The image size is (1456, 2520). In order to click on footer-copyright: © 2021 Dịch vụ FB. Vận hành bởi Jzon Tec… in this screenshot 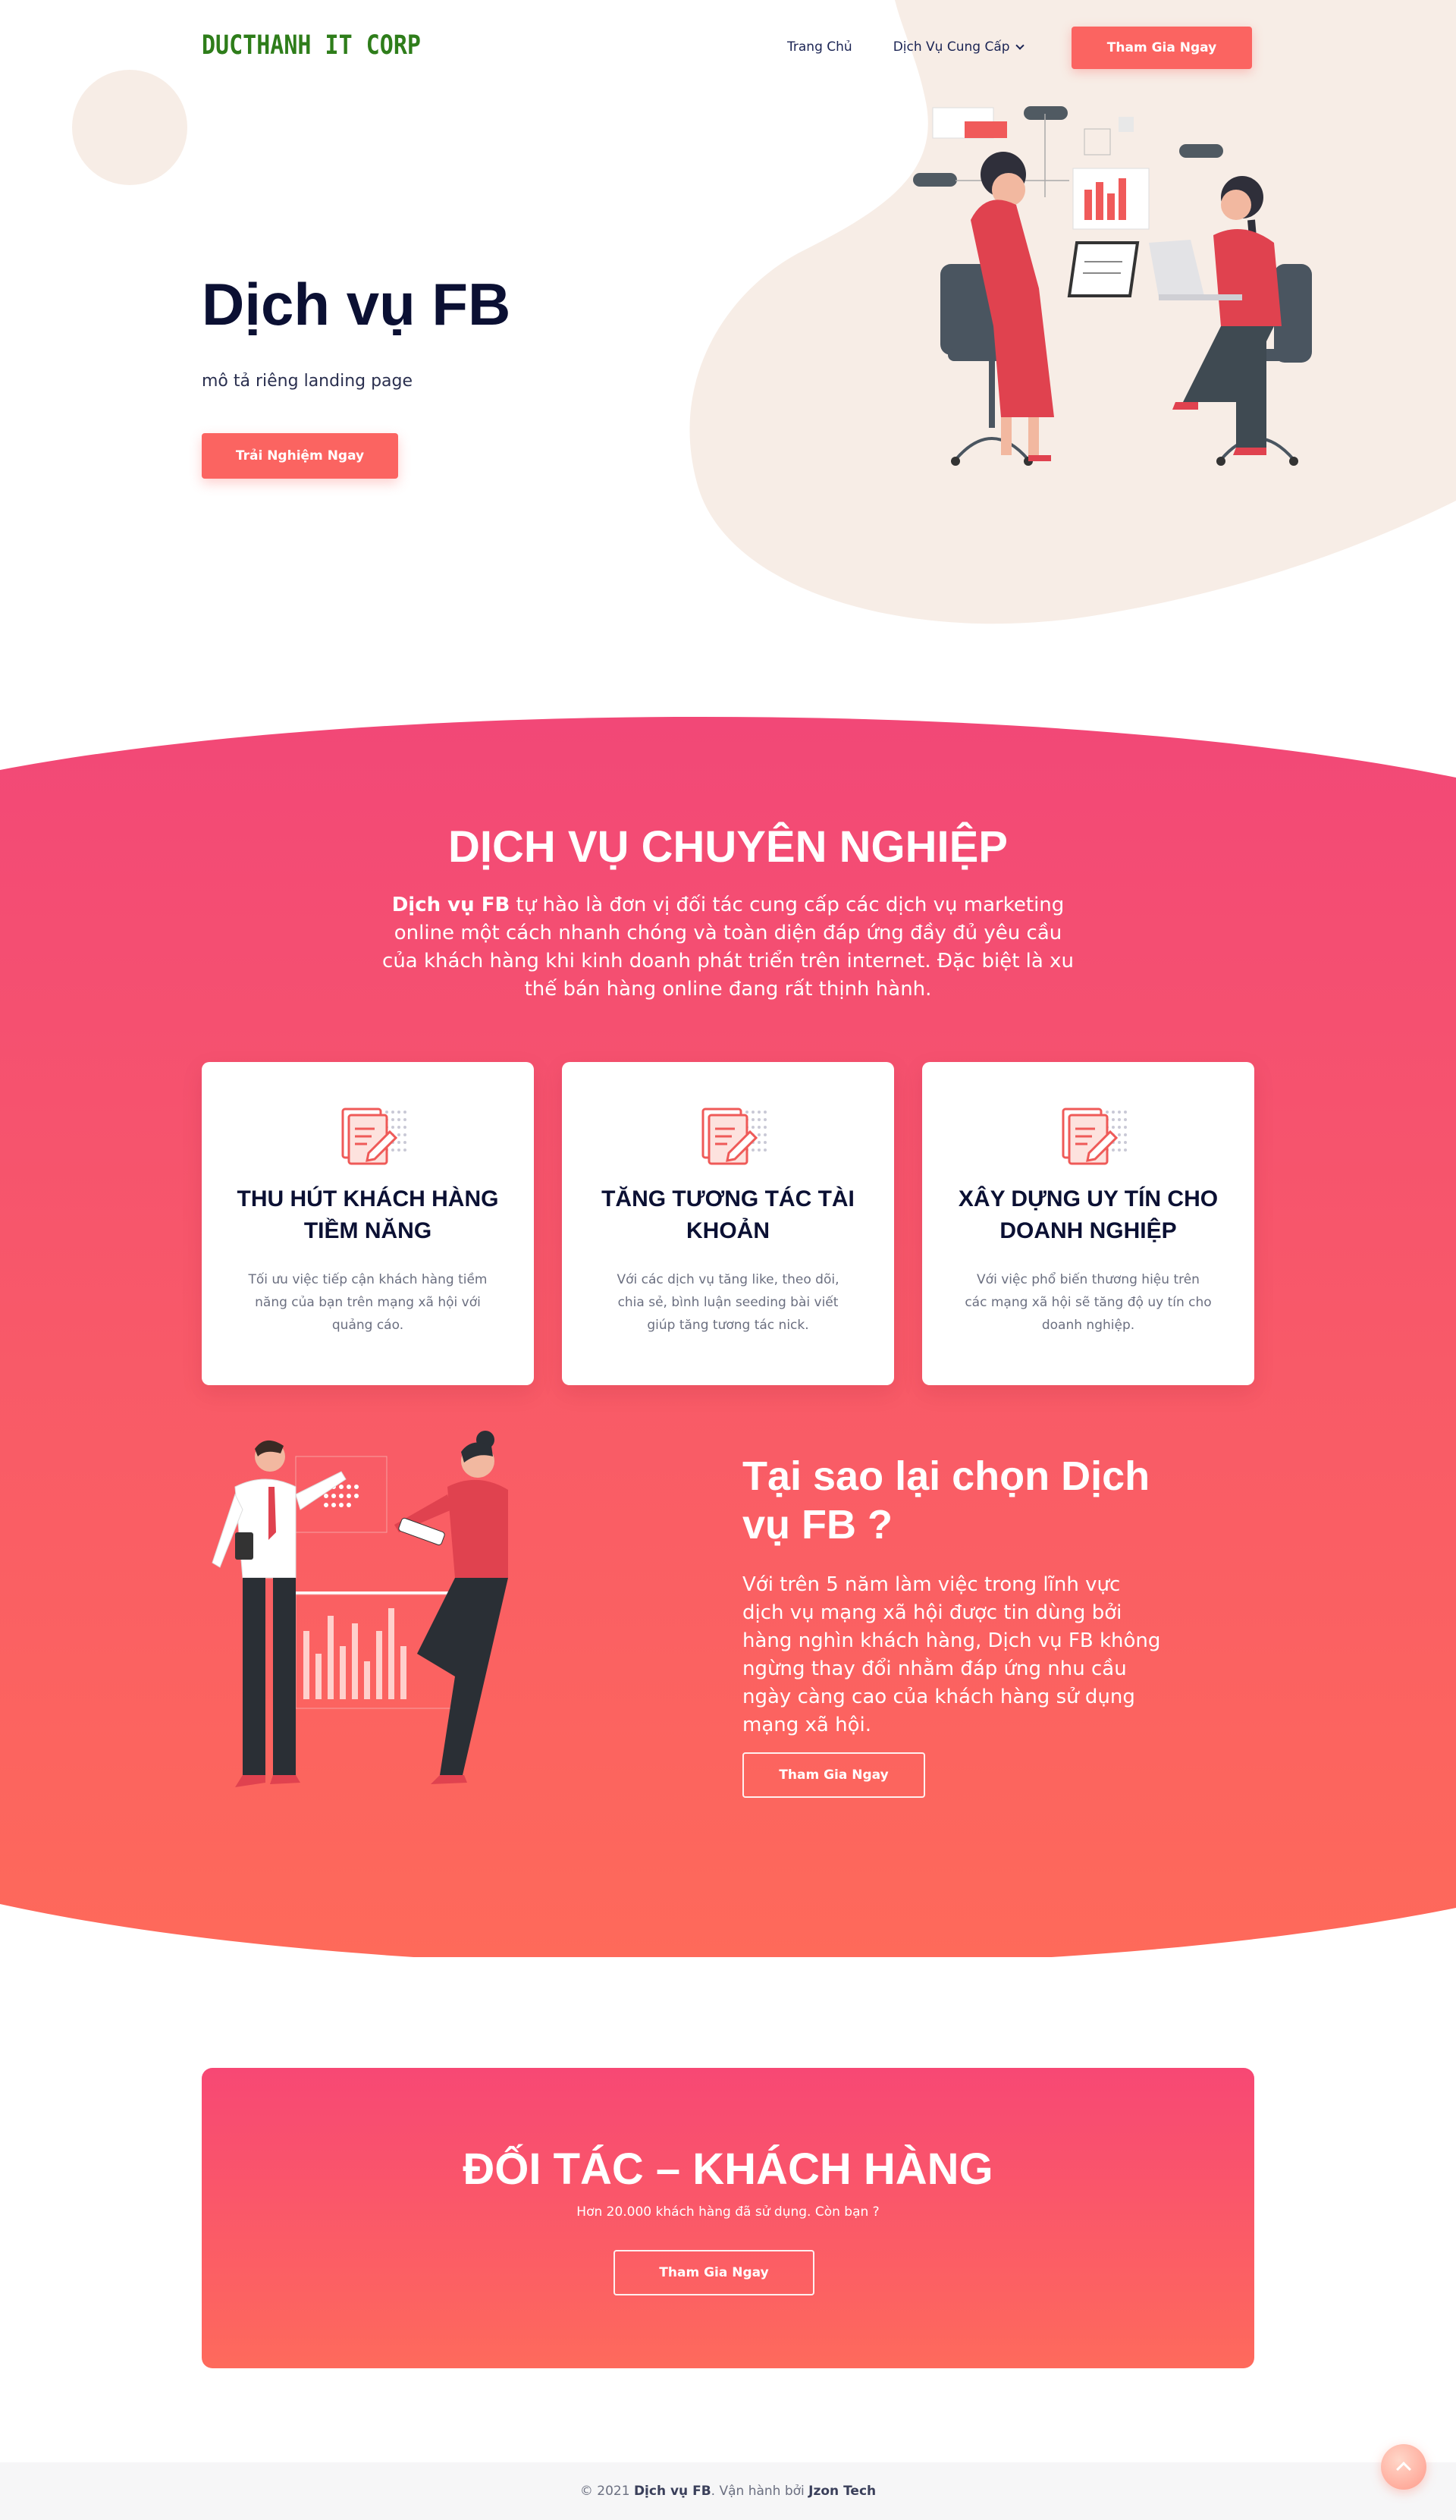, I will do `click(728, 2491)`.